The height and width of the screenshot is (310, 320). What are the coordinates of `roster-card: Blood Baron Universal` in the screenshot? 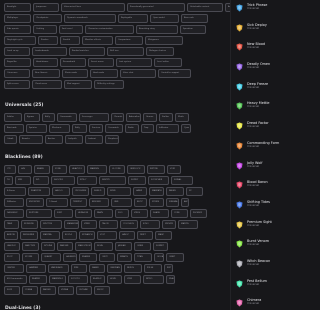 It's located at (272, 190).